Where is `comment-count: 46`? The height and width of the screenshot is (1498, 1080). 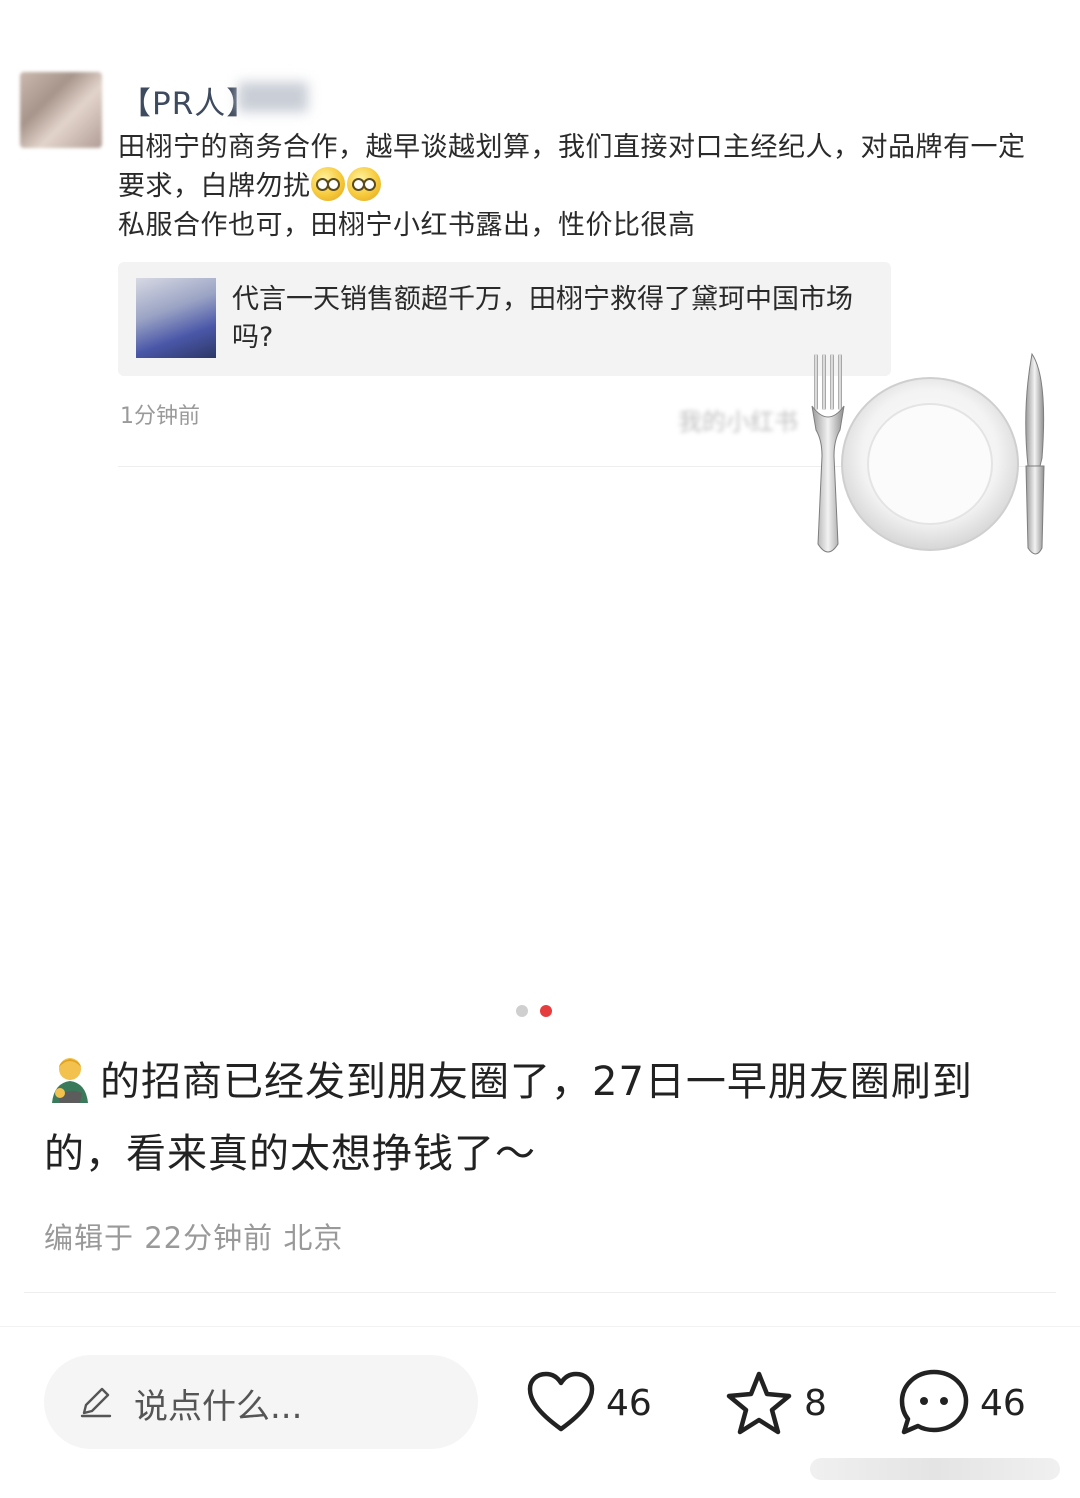
comment-count: 46 is located at coordinates (1003, 1403).